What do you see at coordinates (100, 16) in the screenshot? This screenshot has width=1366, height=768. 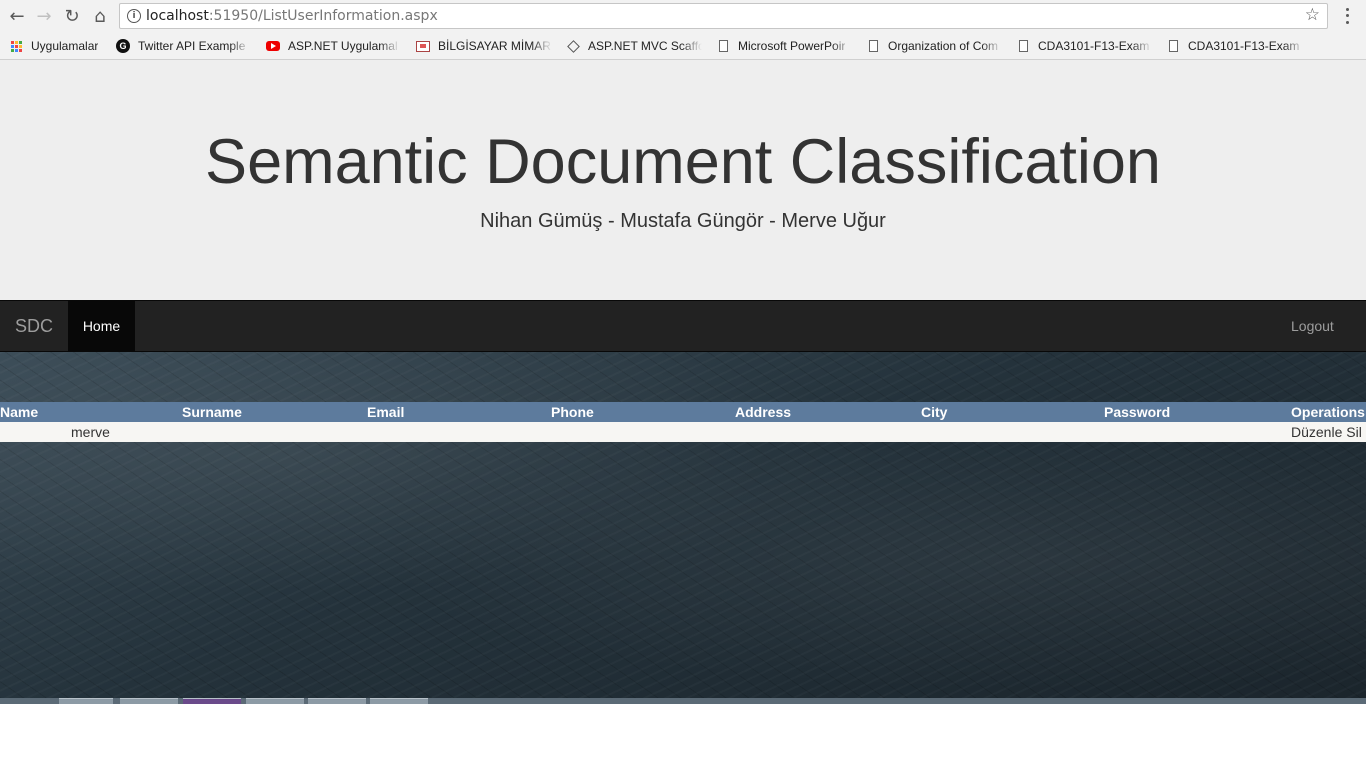 I see `home-icon: ⌂` at bounding box center [100, 16].